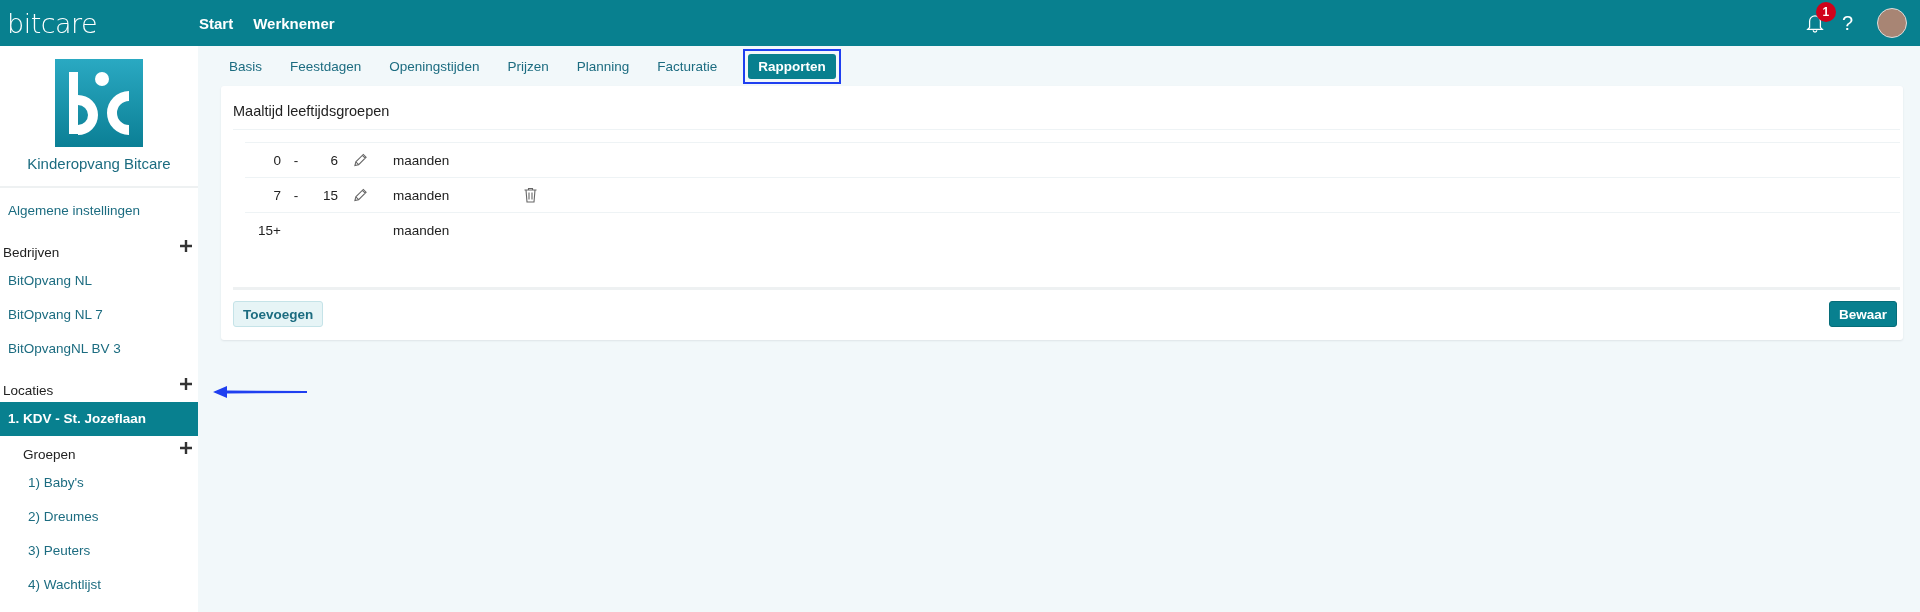  Describe the element at coordinates (530, 195) in the screenshot. I see `trash-icon` at that location.